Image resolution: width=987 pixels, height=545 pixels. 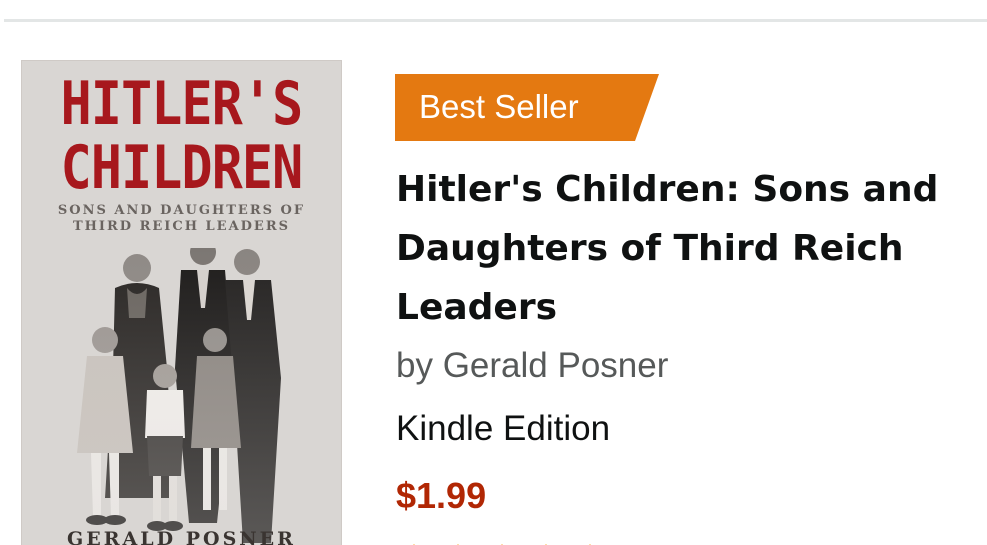 I want to click on author-link: Gerald Posner, so click(x=556, y=365).